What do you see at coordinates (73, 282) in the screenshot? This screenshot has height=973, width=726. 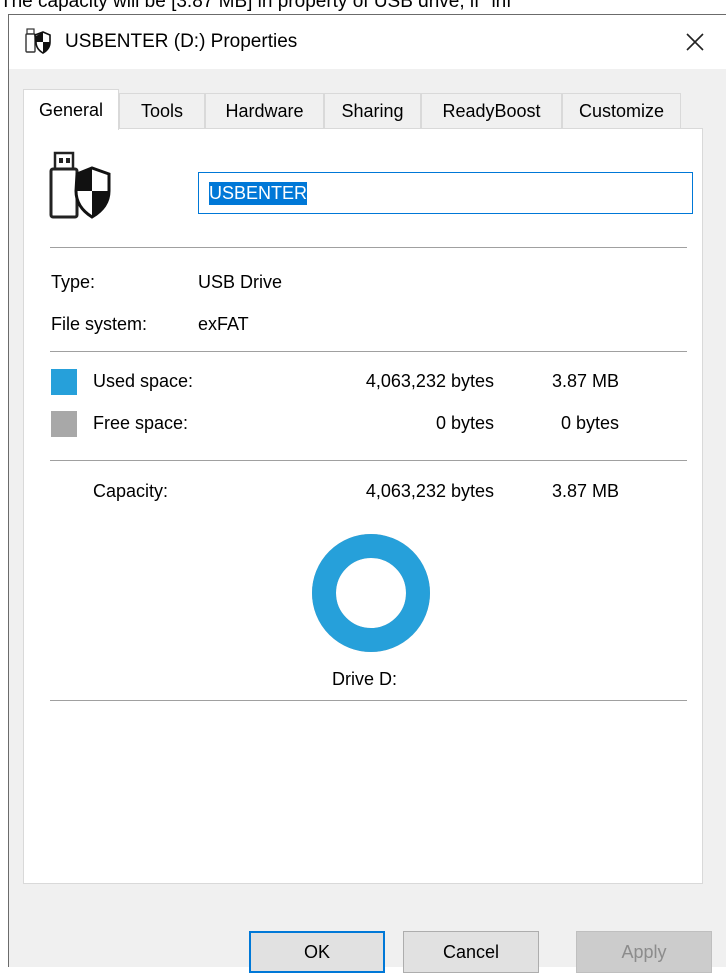 I see `type-label: Type:` at bounding box center [73, 282].